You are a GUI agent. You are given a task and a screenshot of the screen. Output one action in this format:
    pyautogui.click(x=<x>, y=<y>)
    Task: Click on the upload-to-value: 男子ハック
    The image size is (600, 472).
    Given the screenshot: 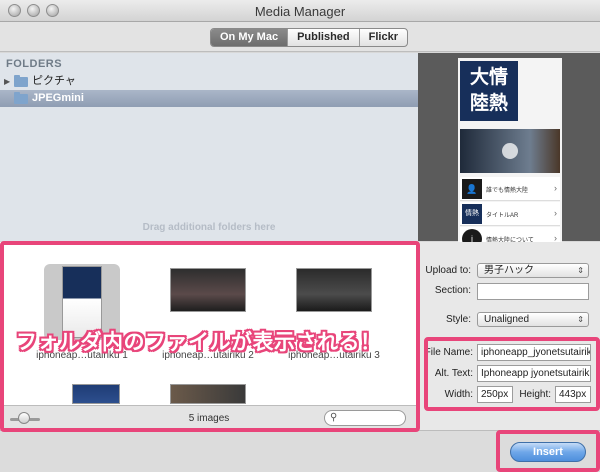 What is the action you would take?
    pyautogui.click(x=509, y=270)
    